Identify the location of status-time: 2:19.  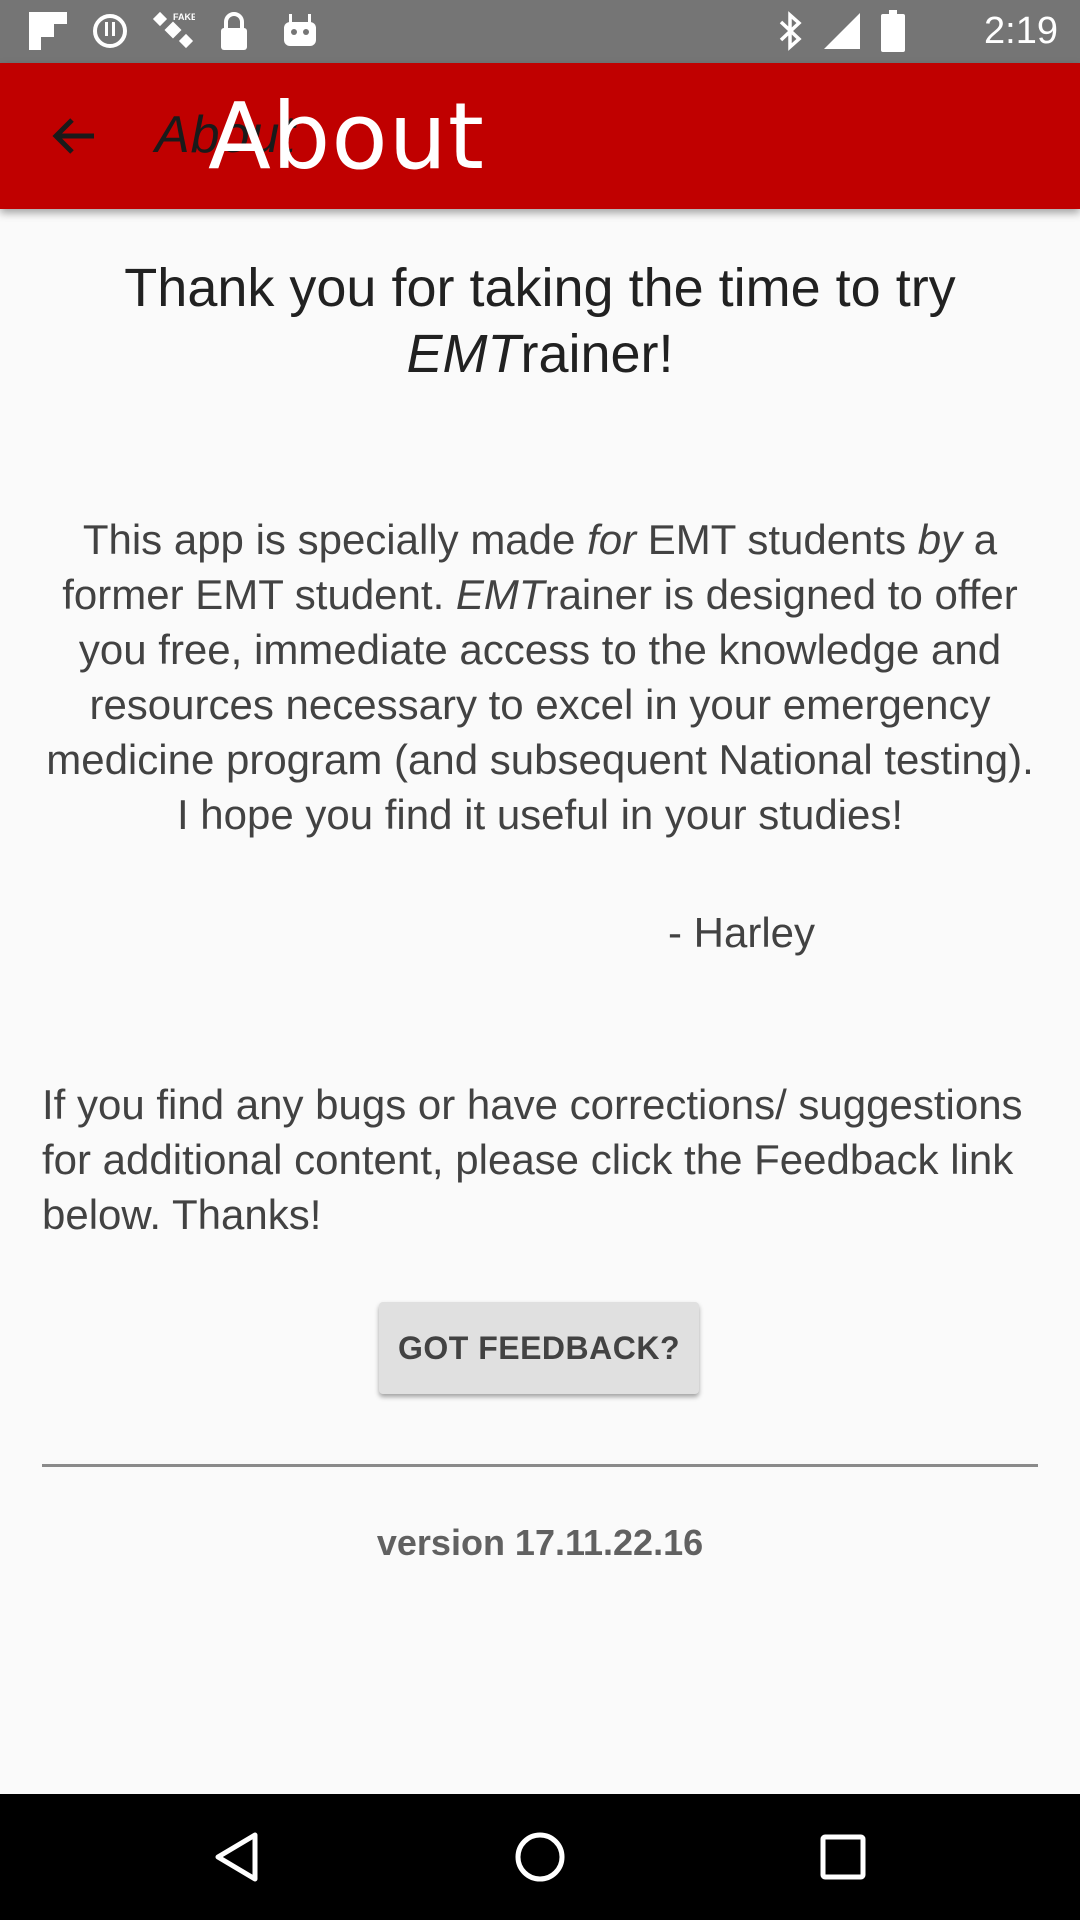
(1021, 31).